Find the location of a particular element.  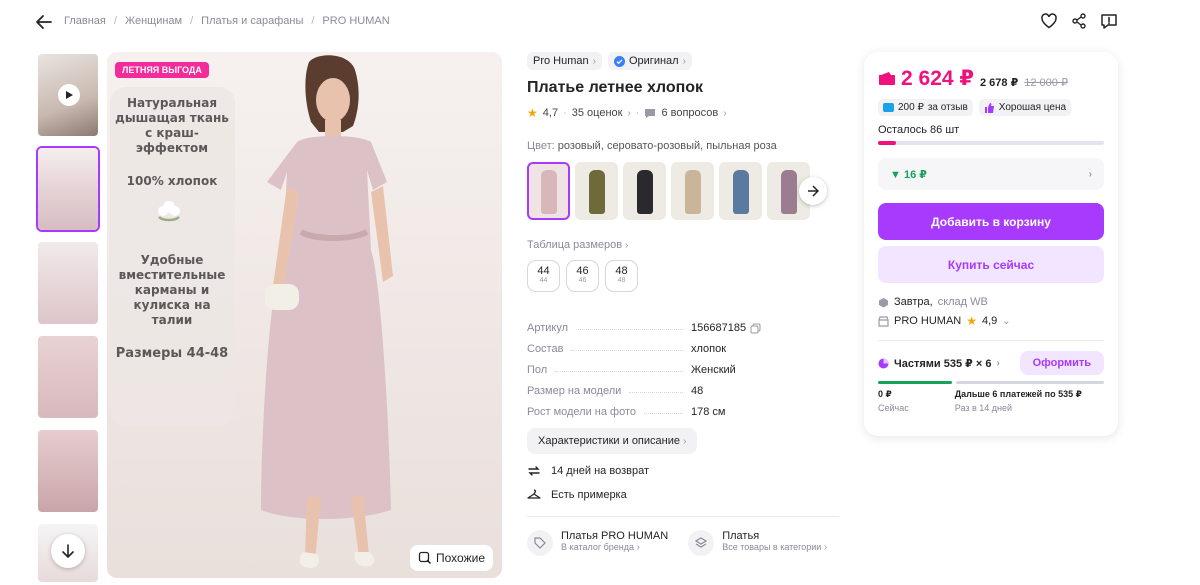

installments-label: Частями 535 ₽ × 6 › is located at coordinates (939, 363).